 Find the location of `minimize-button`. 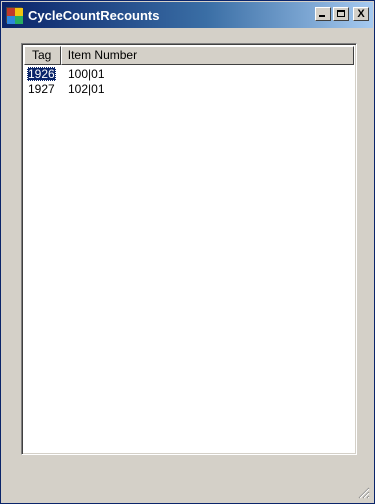

minimize-button is located at coordinates (323, 14).